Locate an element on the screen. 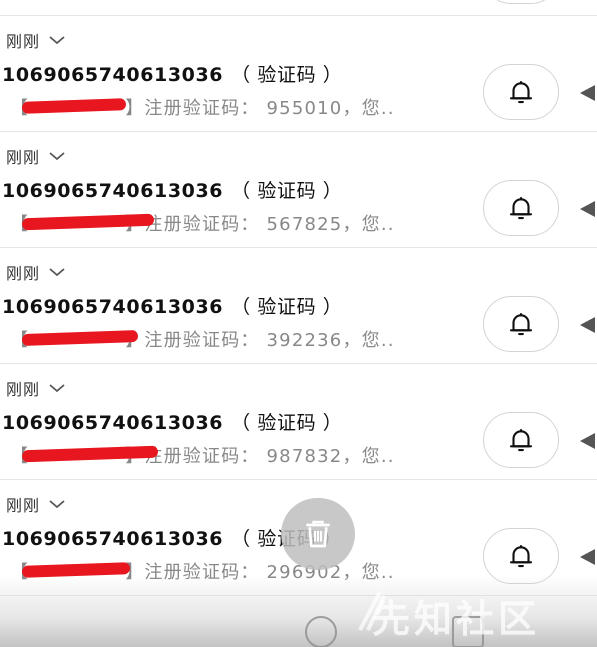 Image resolution: width=597 pixels, height=647 pixels. home-nav-button is located at coordinates (321, 631).